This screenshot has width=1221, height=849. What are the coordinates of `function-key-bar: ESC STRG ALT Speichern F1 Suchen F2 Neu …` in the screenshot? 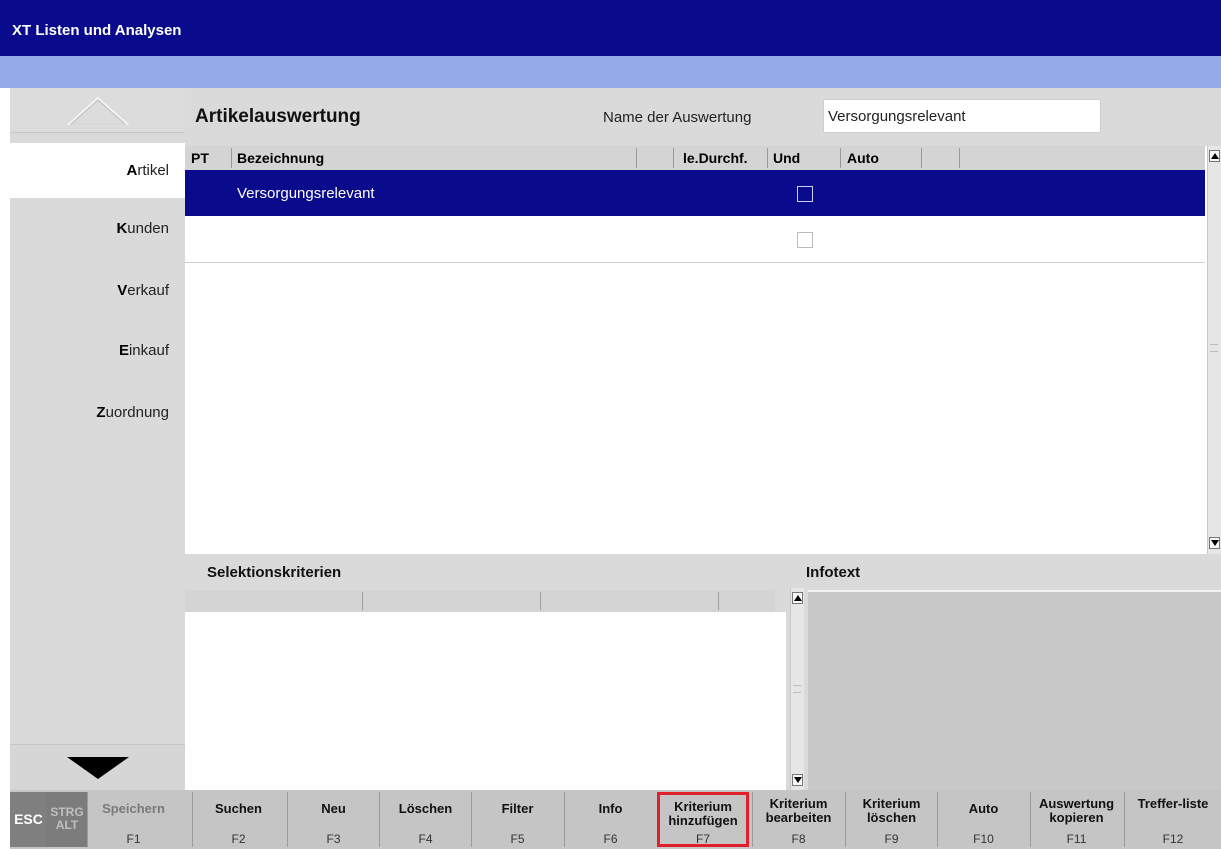 It's located at (615, 819).